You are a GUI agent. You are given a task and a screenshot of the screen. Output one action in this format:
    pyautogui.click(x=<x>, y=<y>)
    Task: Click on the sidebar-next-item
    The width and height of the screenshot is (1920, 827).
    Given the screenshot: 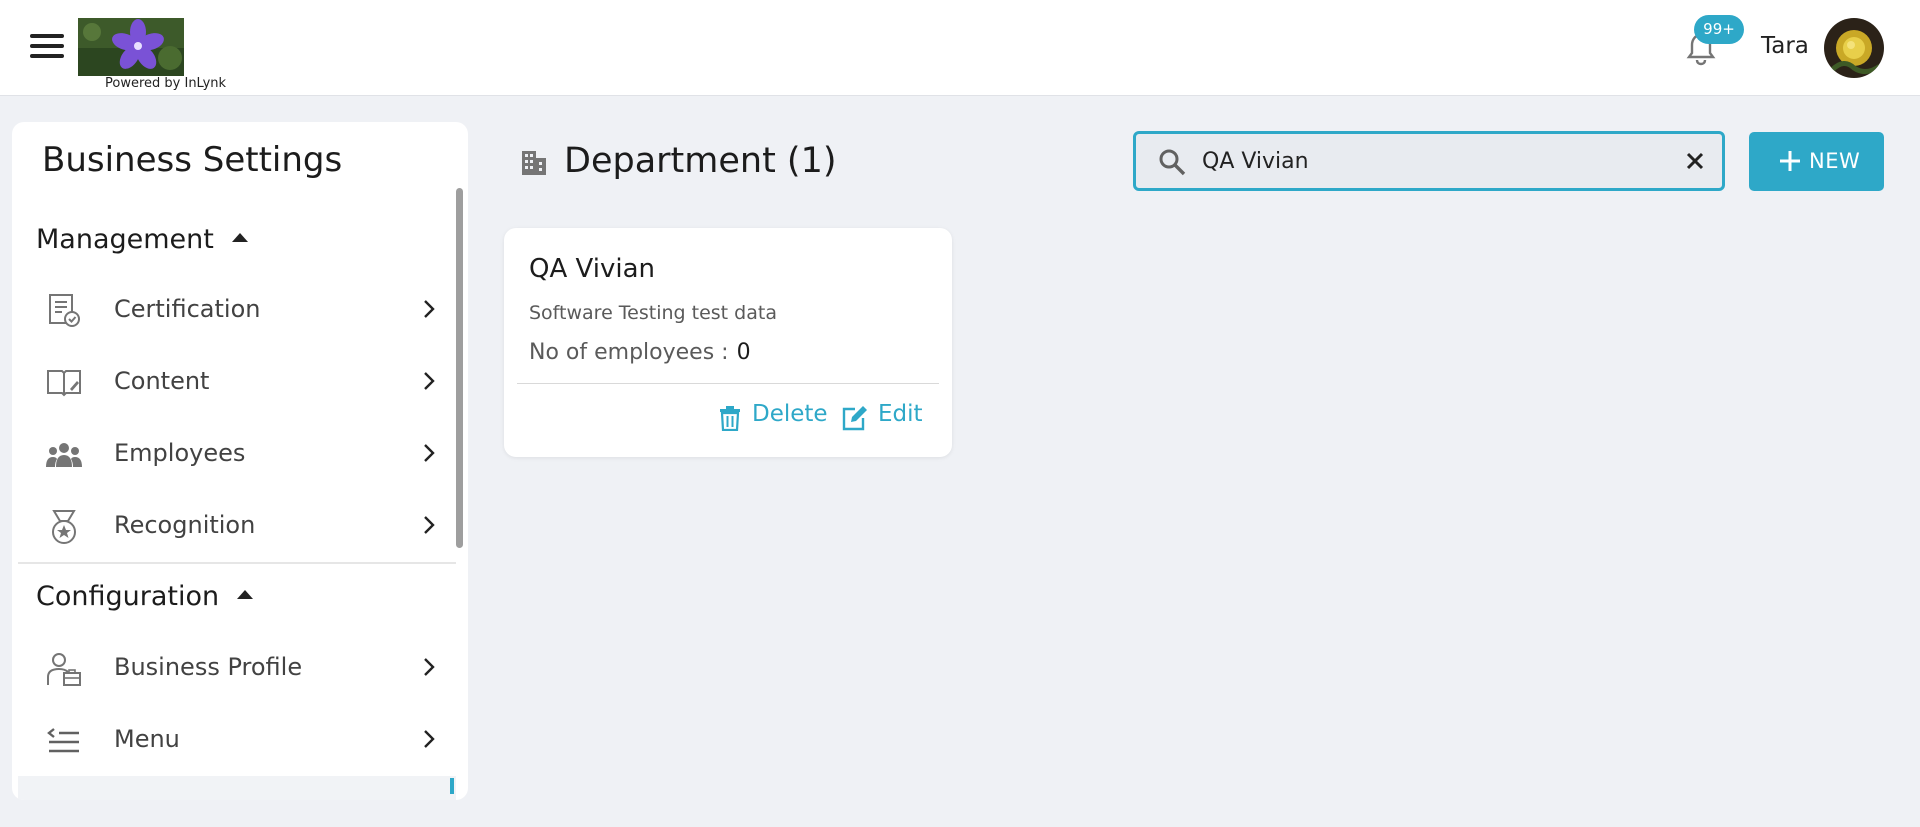 What is the action you would take?
    pyautogui.click(x=237, y=788)
    